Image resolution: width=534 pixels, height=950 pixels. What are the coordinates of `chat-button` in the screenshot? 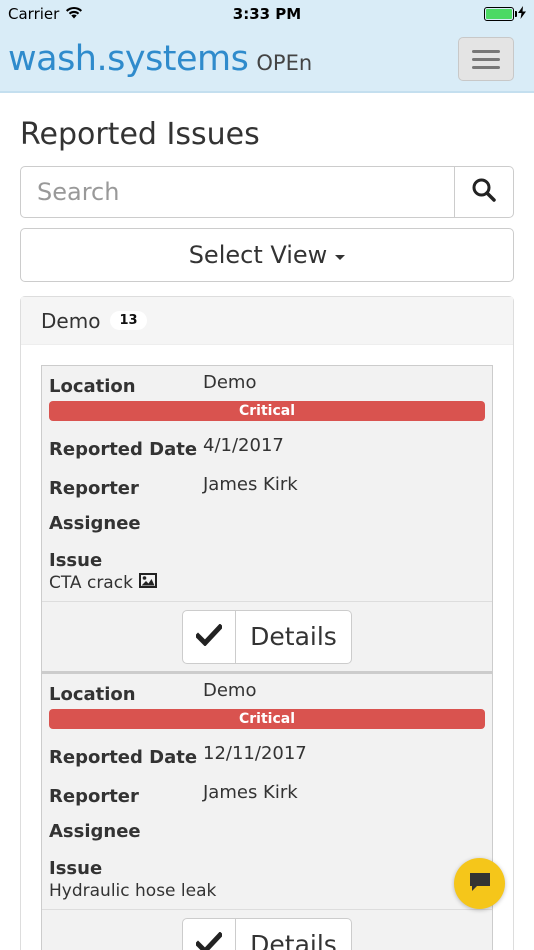 It's located at (479, 883).